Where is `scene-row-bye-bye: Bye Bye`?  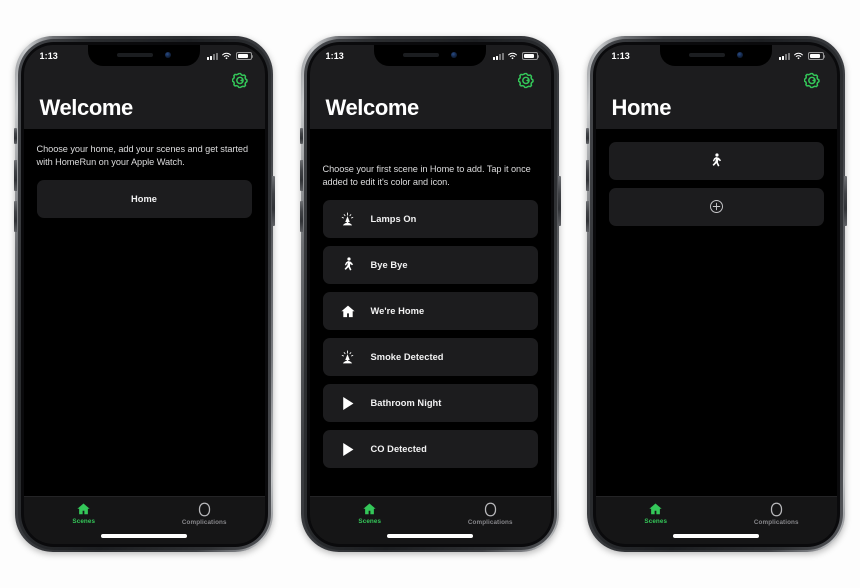 scene-row-bye-bye: Bye Bye is located at coordinates (430, 265).